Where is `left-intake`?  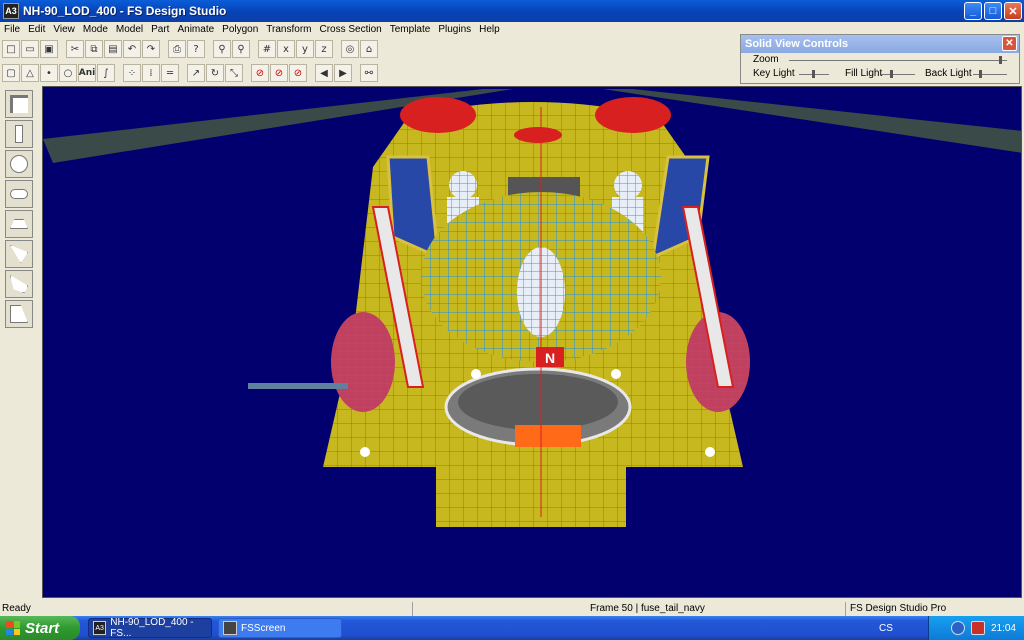 left-intake is located at coordinates (438, 115).